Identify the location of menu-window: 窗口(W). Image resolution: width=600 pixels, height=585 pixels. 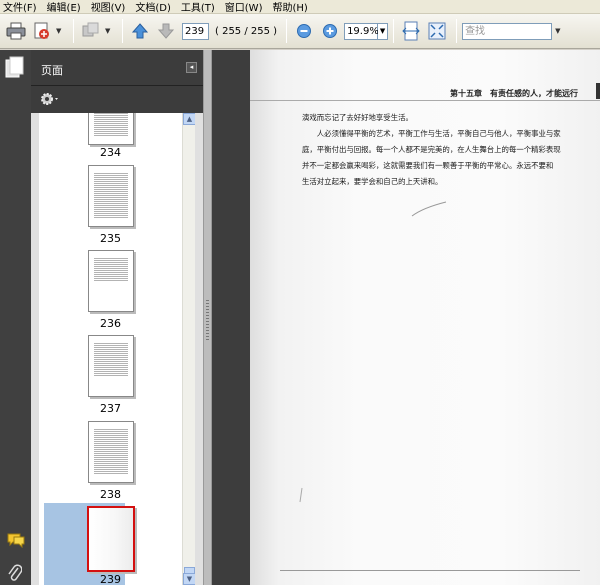
(244, 7).